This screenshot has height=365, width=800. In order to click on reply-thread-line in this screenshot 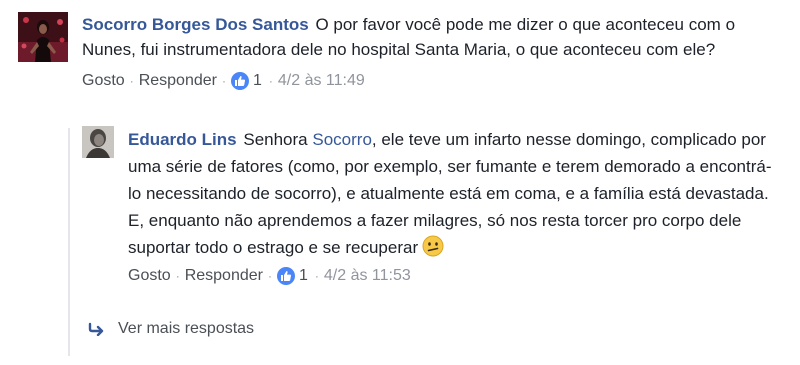, I will do `click(69, 242)`.